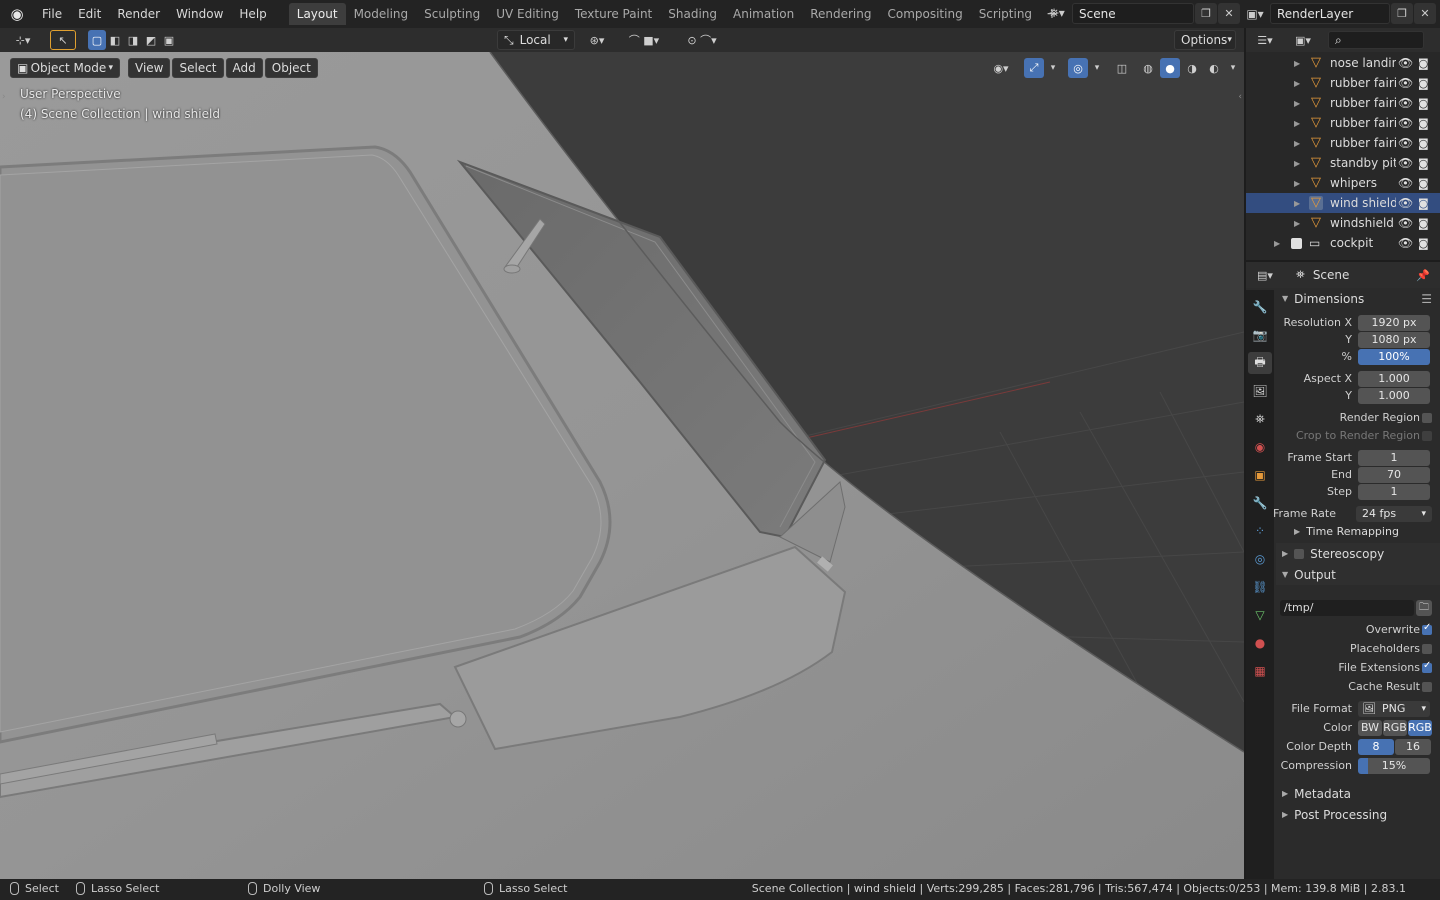  I want to click on new-view-layer-icon: ❐, so click(1402, 13).